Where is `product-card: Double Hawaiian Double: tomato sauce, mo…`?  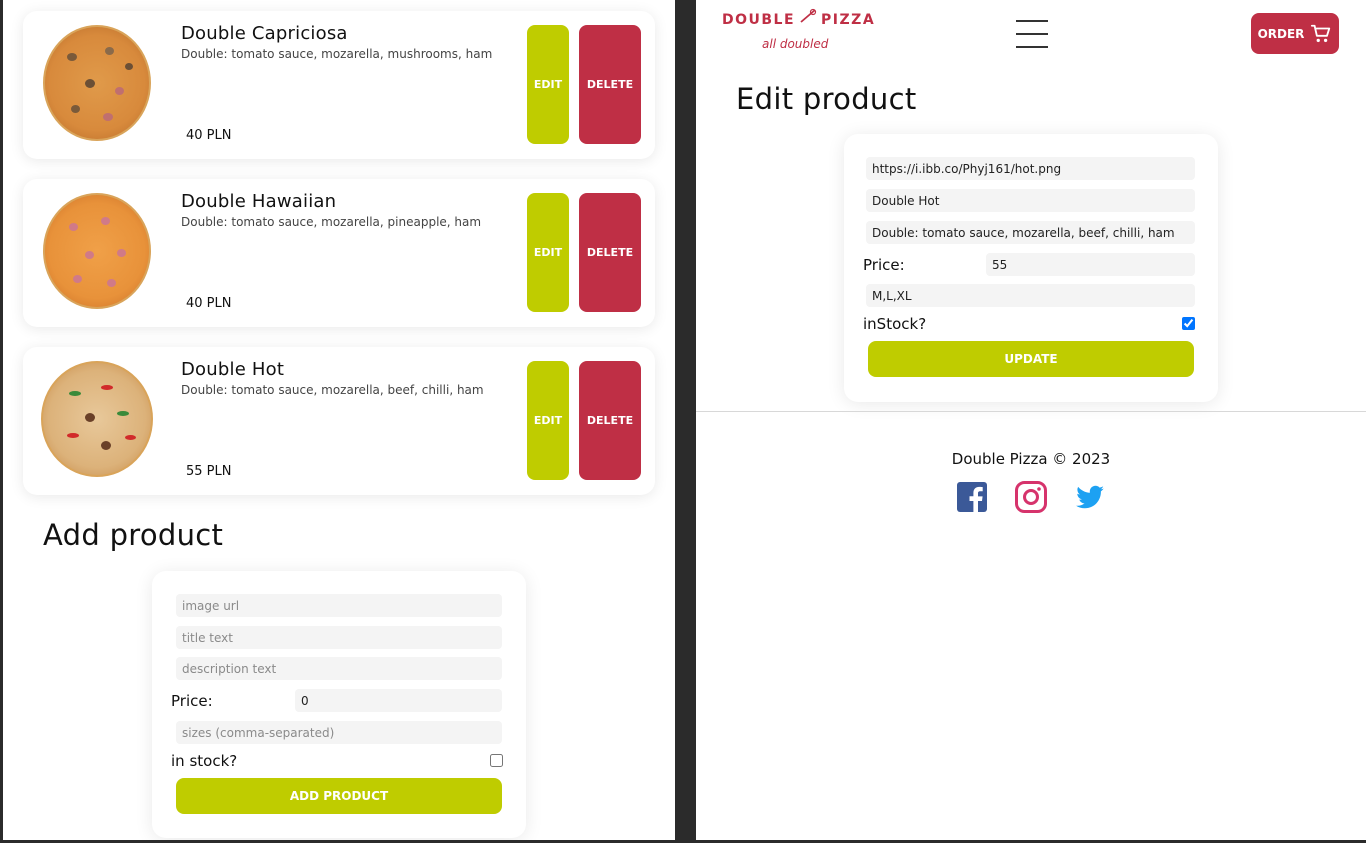
product-card: Double Hawaiian Double: tomato sauce, mo… is located at coordinates (339, 253).